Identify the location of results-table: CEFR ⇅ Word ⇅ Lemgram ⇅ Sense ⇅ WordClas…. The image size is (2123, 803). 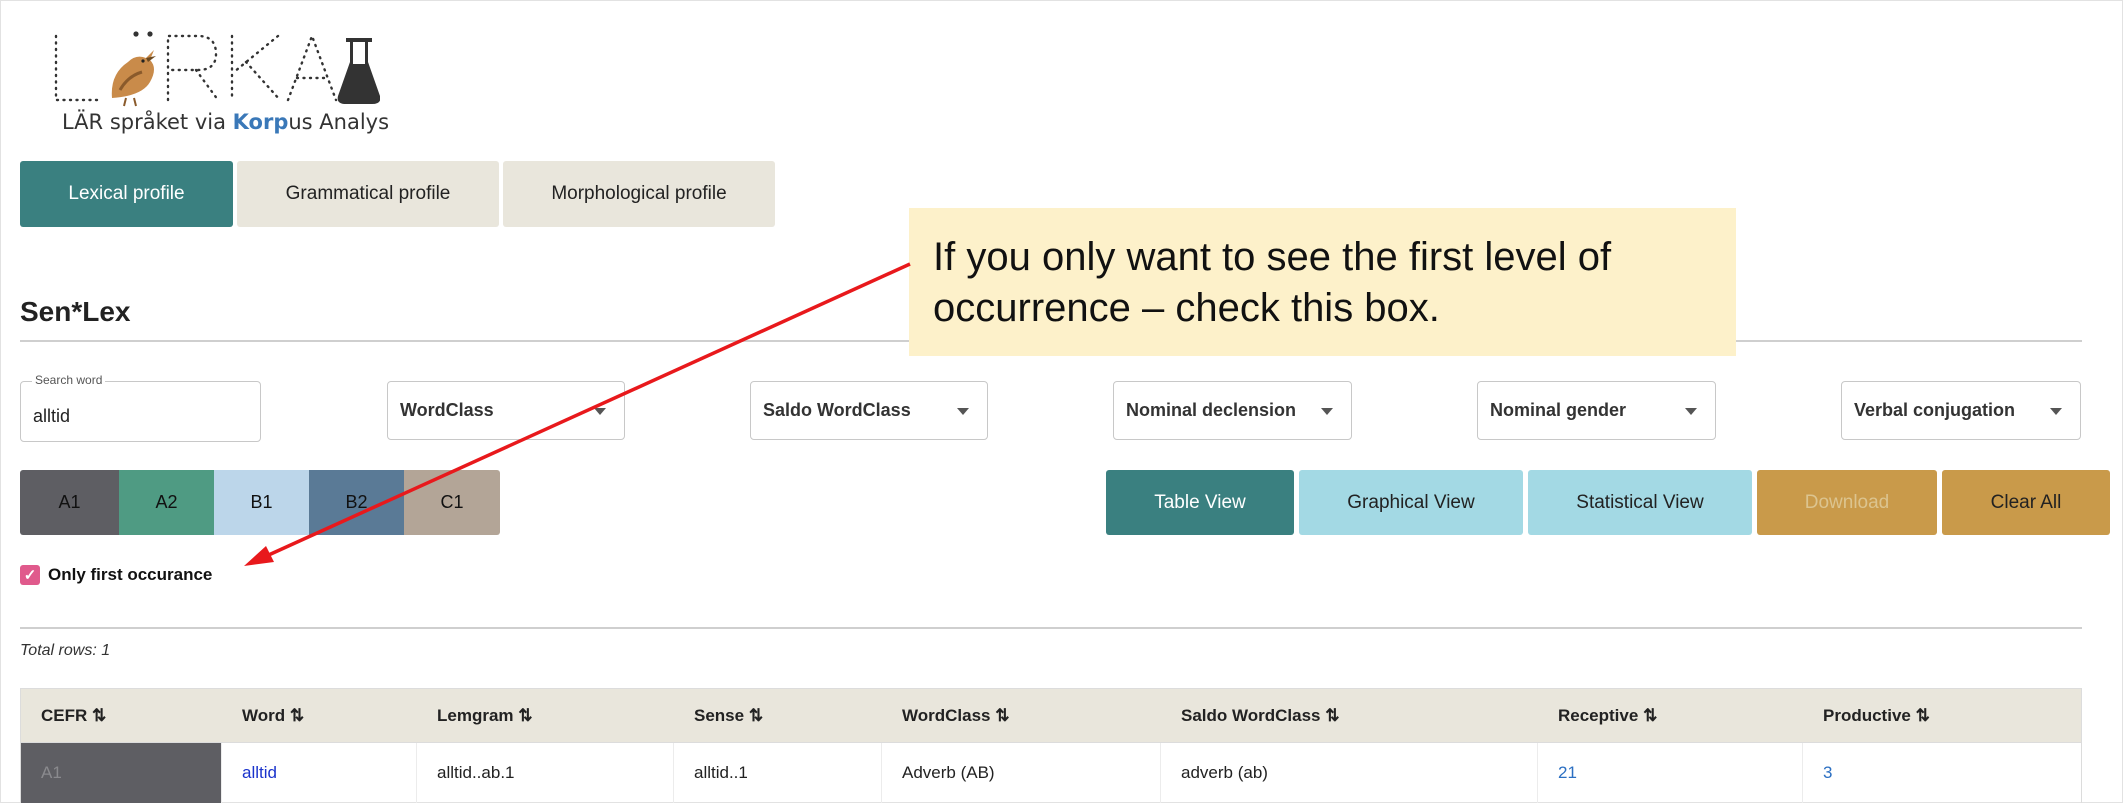
(1051, 745).